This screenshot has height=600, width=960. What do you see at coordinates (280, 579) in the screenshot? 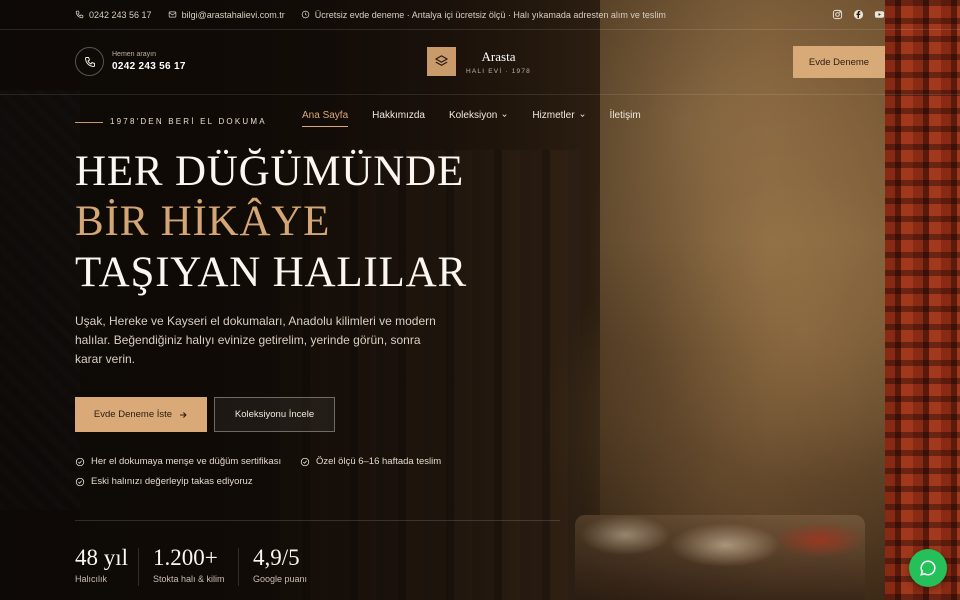
I see `stat-label-rating: Google puanı` at bounding box center [280, 579].